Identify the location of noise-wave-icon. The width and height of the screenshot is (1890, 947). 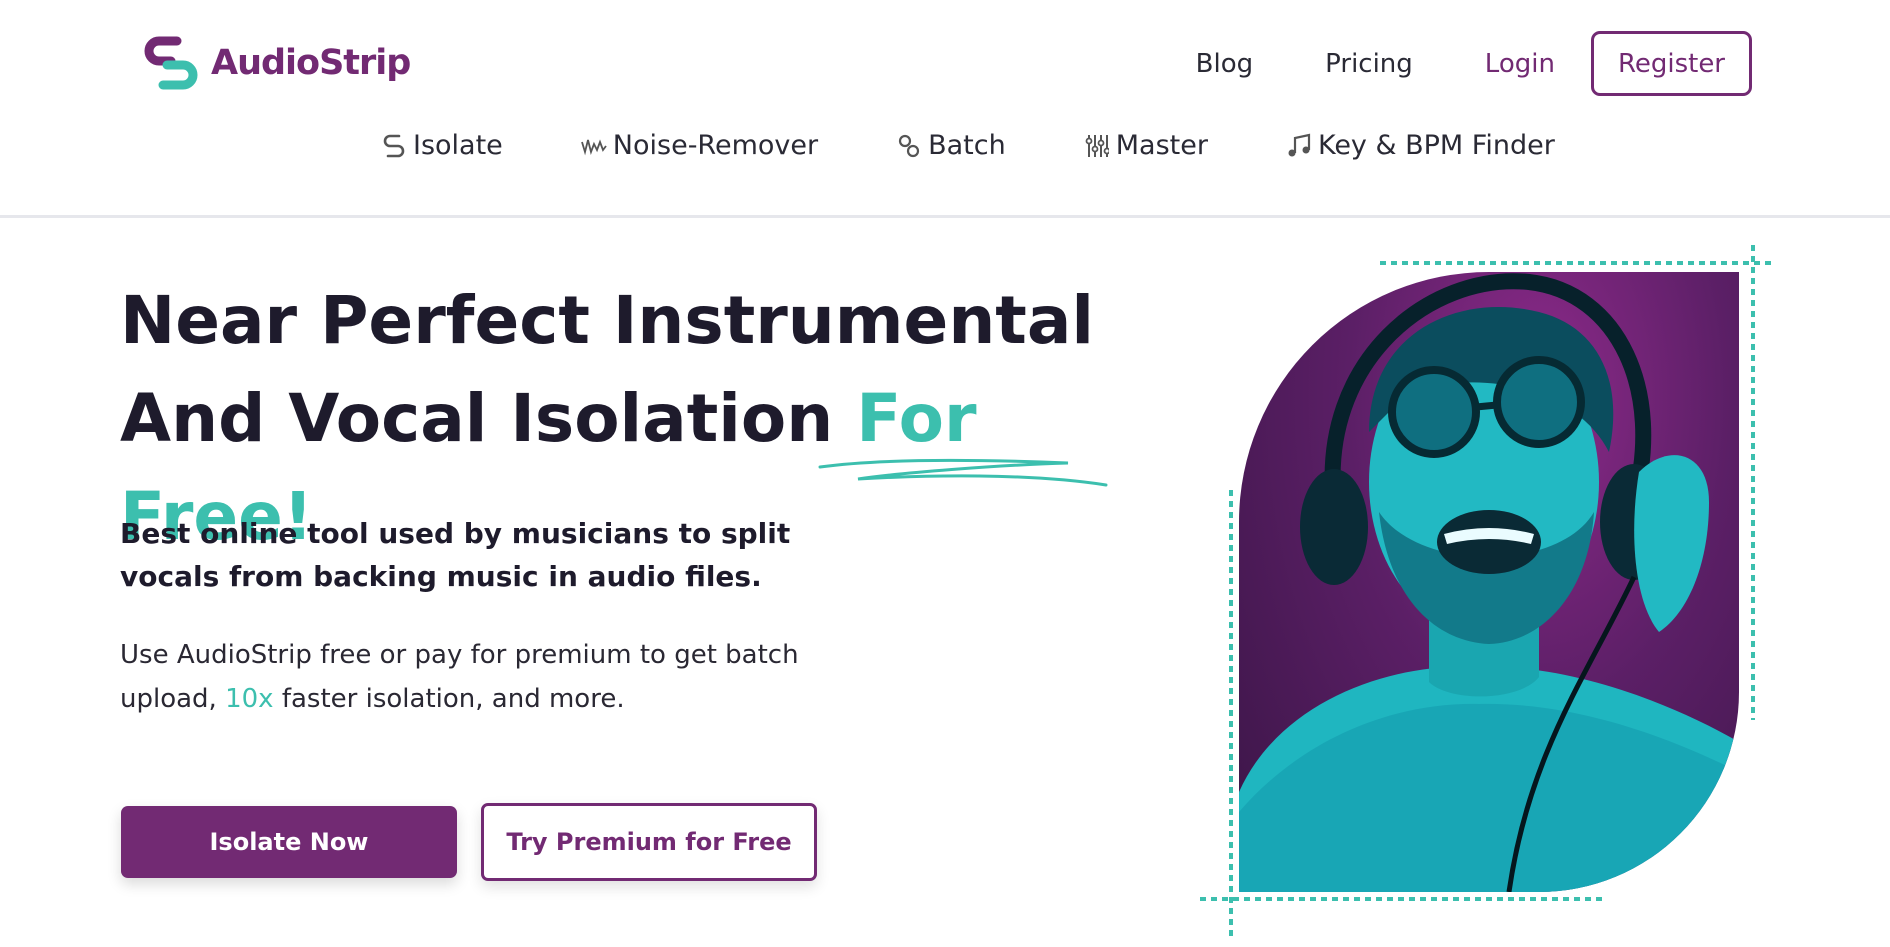
(593, 146).